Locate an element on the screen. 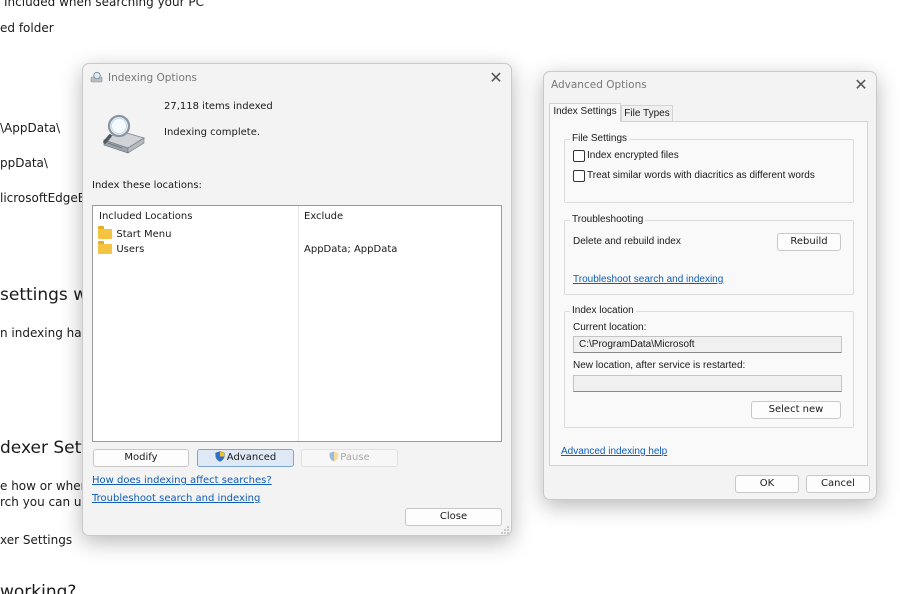  bg-text-how: e how or where is located at coordinates (46, 486).